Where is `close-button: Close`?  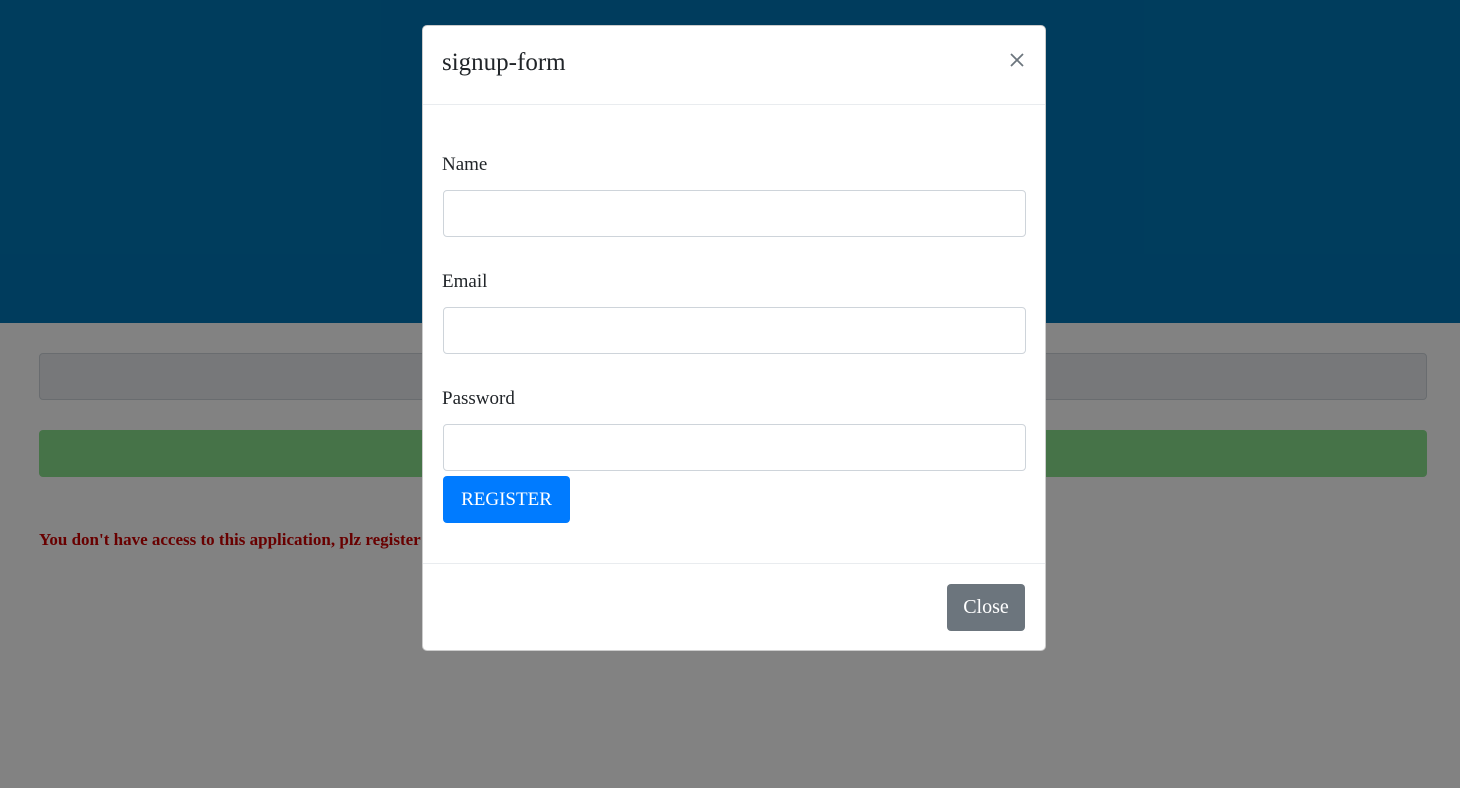 close-button: Close is located at coordinates (986, 607).